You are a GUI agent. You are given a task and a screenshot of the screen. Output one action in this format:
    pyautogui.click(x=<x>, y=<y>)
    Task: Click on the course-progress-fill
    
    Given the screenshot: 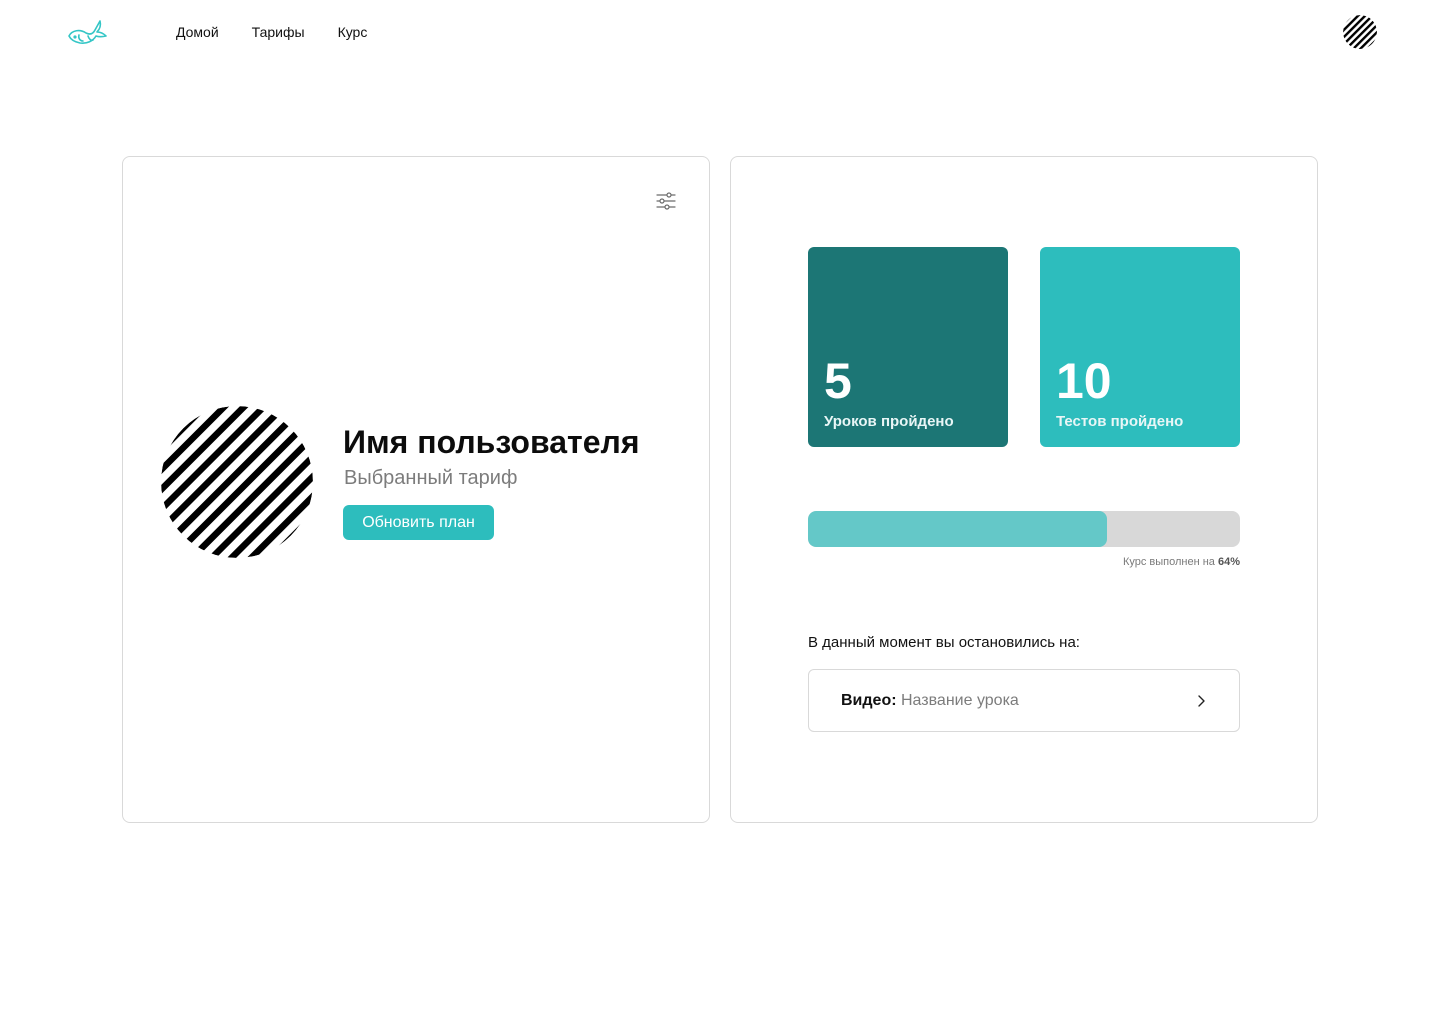 What is the action you would take?
    pyautogui.click(x=957, y=529)
    